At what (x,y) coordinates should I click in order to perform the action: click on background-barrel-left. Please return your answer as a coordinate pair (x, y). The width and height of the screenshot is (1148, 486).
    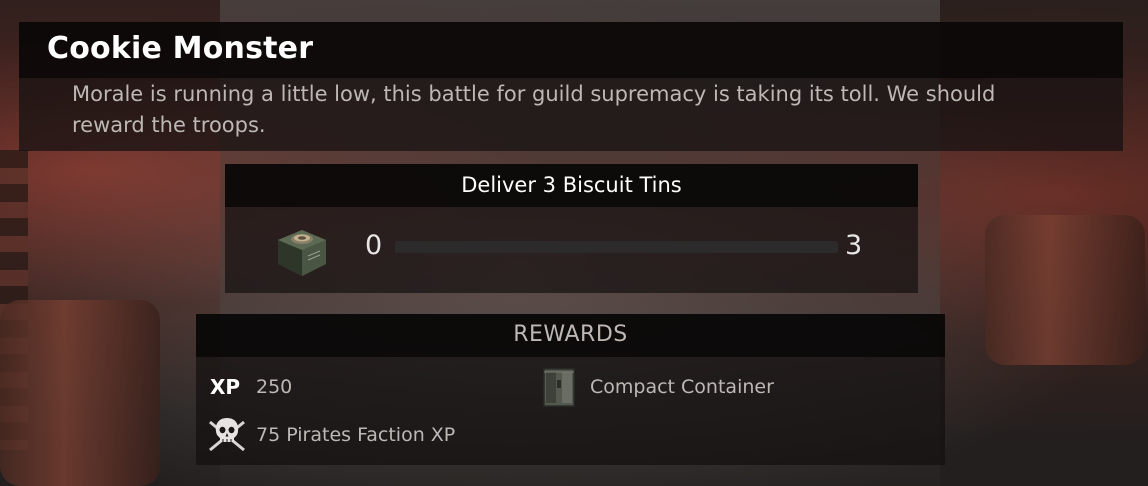
    Looking at the image, I should click on (80, 393).